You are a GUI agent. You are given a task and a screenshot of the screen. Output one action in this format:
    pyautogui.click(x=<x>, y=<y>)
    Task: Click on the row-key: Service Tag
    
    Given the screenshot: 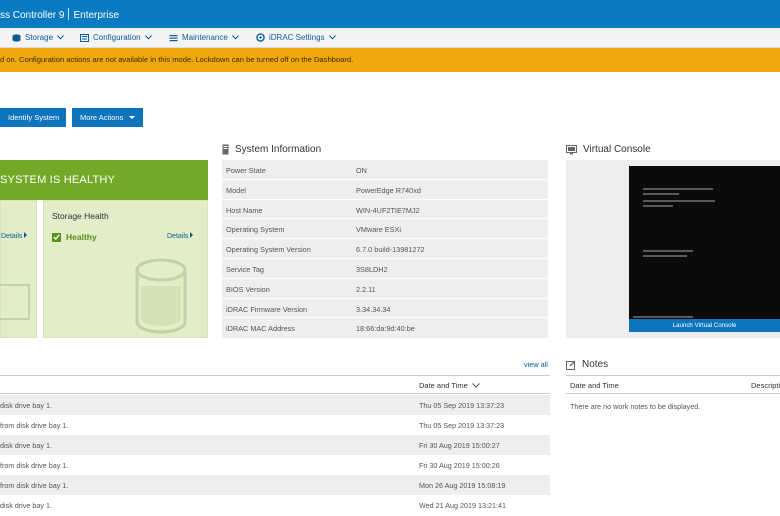 What is the action you would take?
    pyautogui.click(x=245, y=269)
    